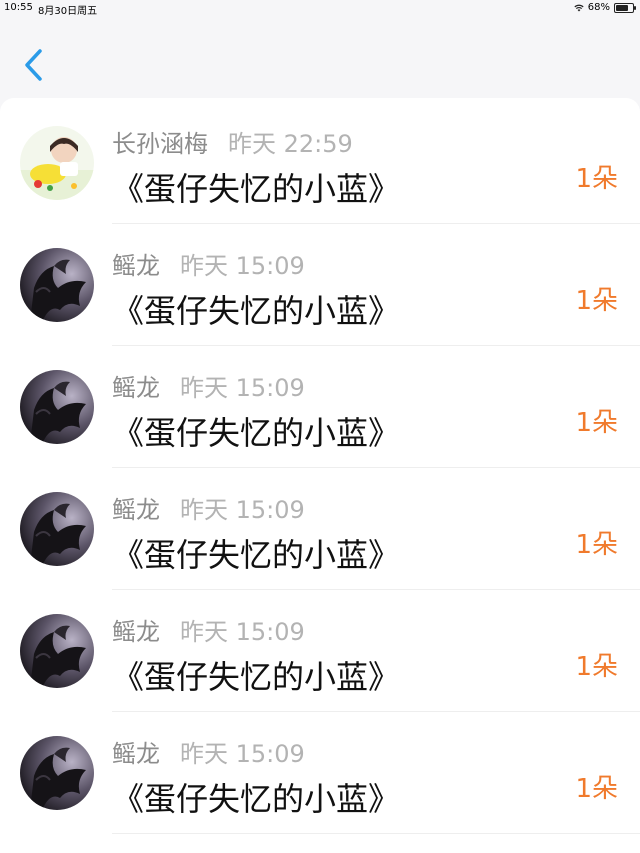 The image size is (640, 853). I want to click on sender-name: 长孙涵梅, so click(160, 144).